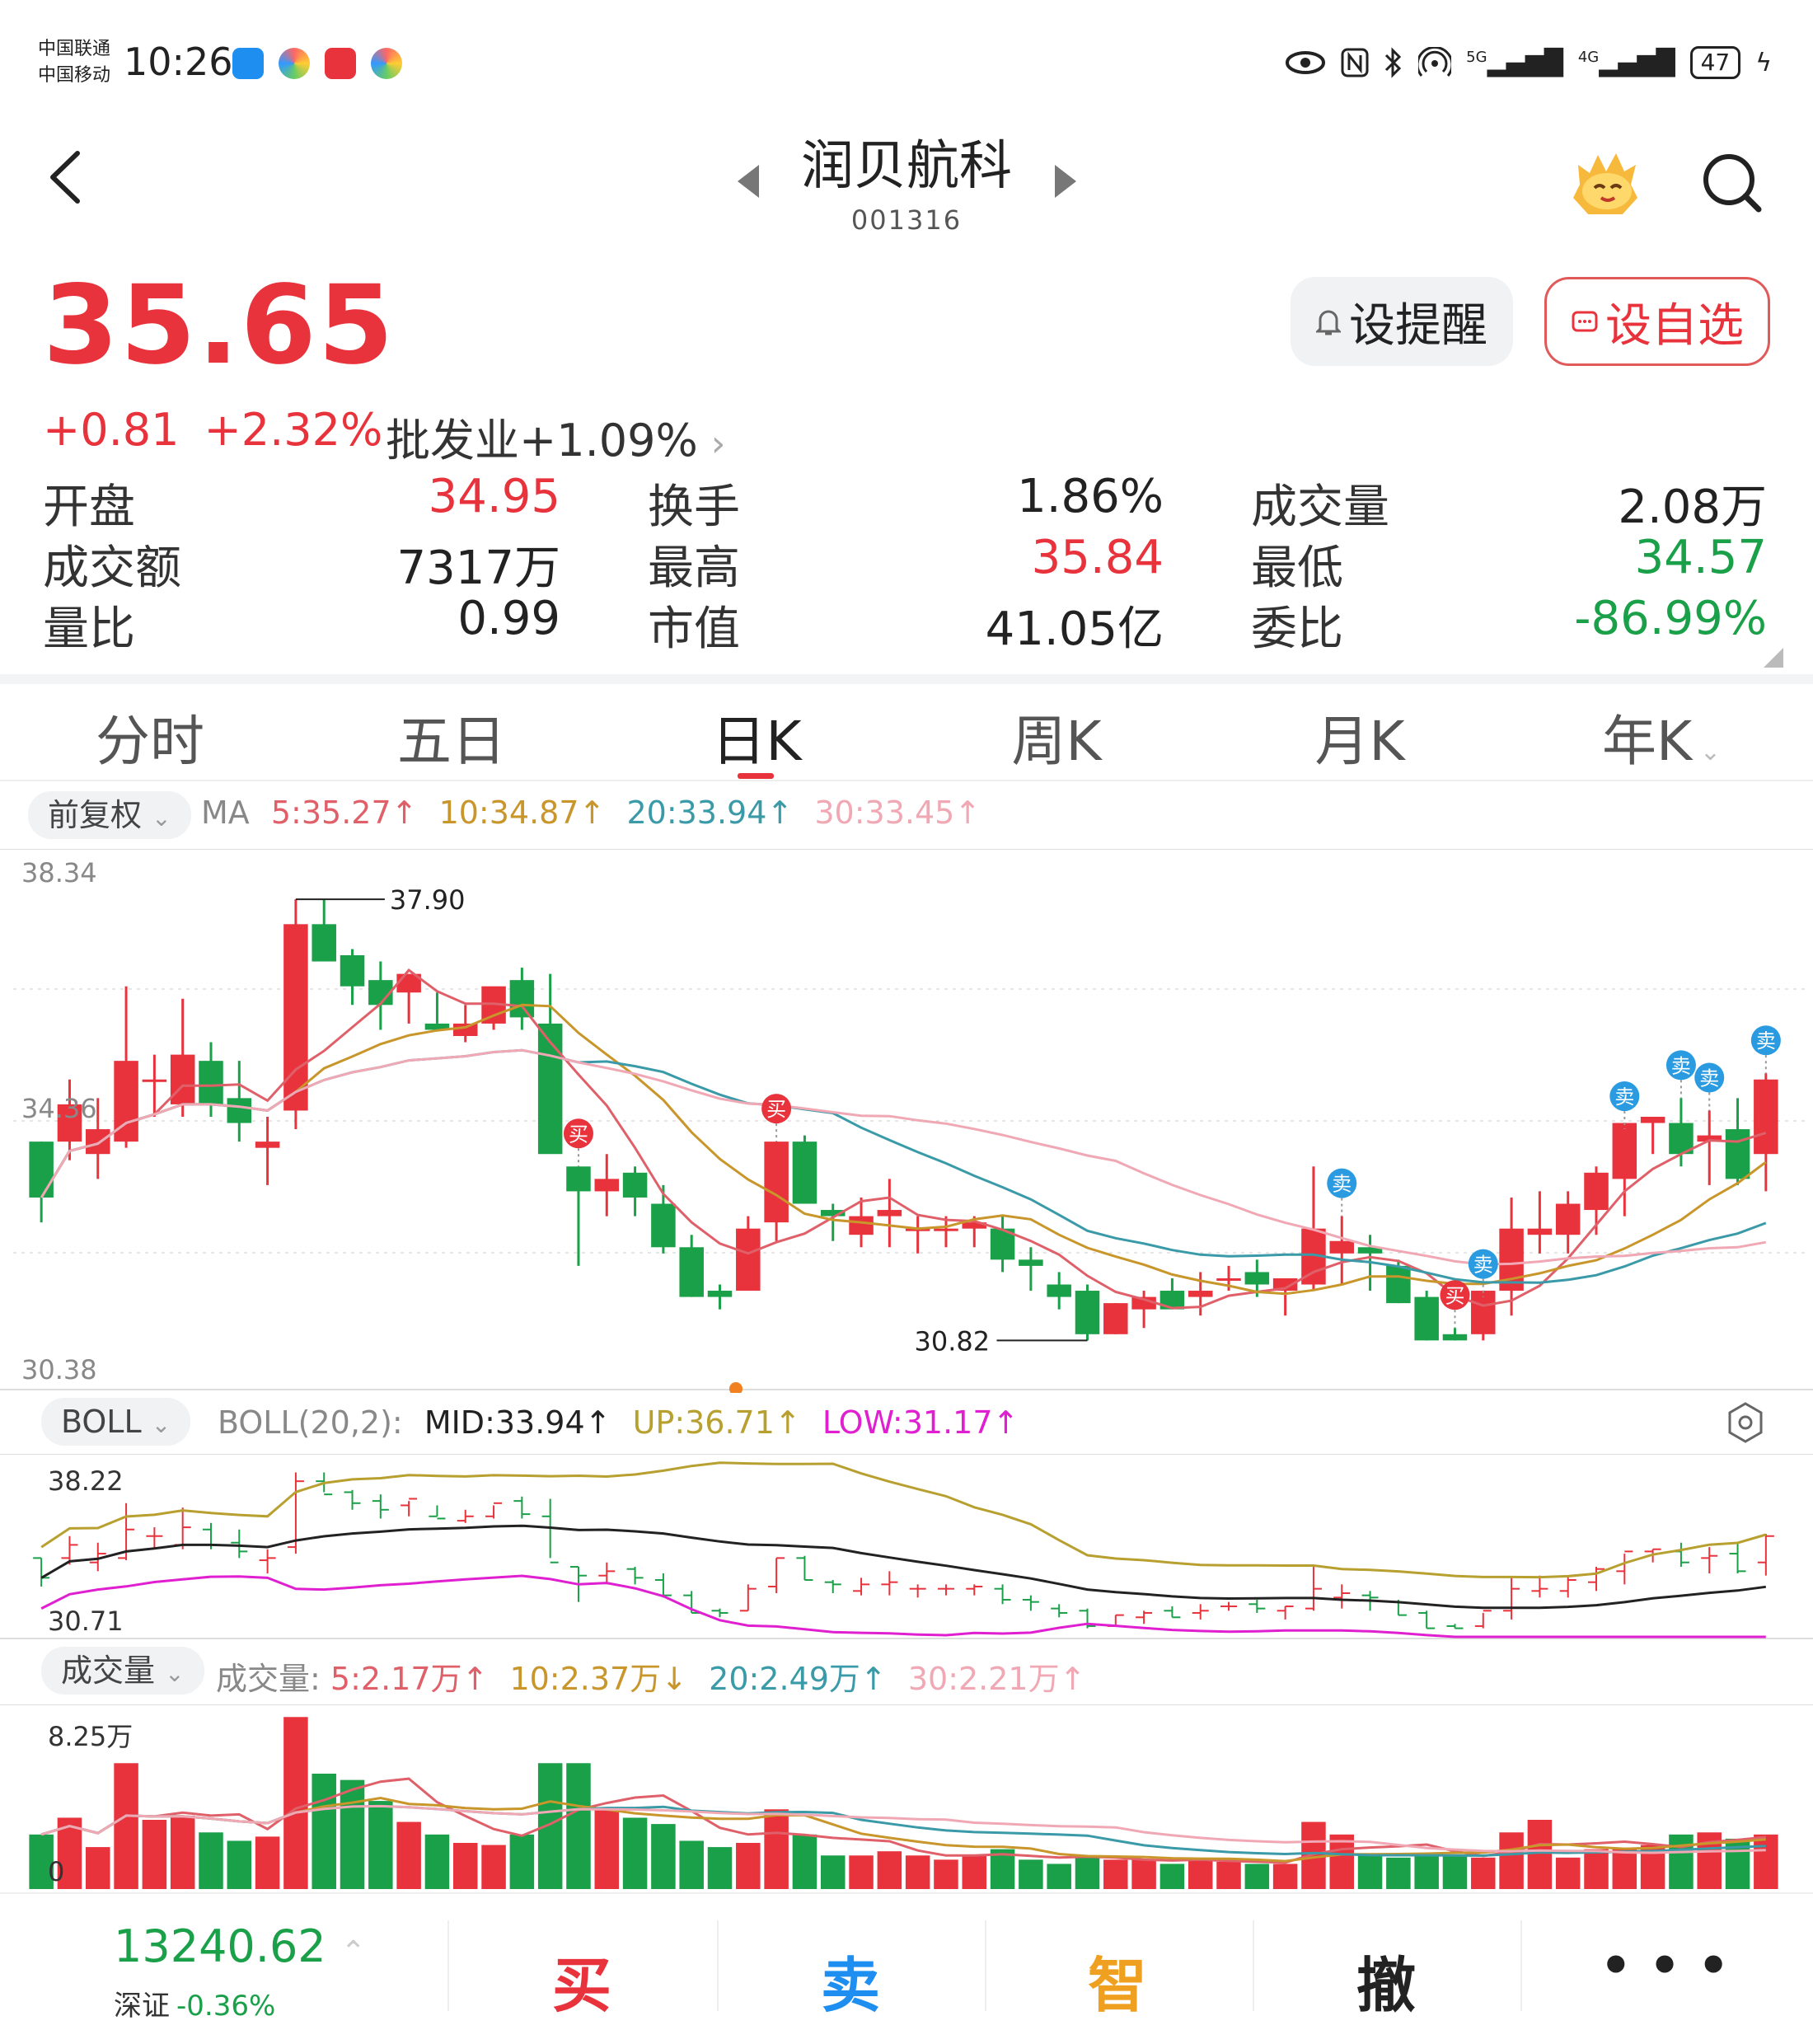 This screenshot has height=2044, width=1813. I want to click on tab-yearly: 年K ⌄, so click(1661, 736).